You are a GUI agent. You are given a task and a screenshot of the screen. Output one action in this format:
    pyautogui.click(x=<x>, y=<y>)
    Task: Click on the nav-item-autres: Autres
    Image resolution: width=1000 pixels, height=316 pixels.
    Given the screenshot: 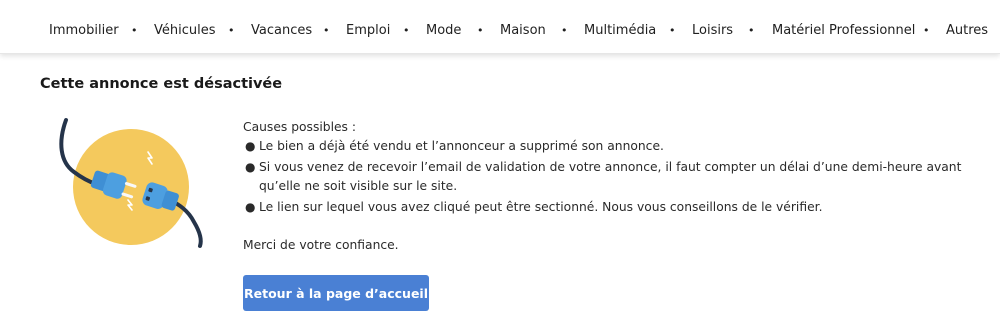 What is the action you would take?
    pyautogui.click(x=967, y=31)
    